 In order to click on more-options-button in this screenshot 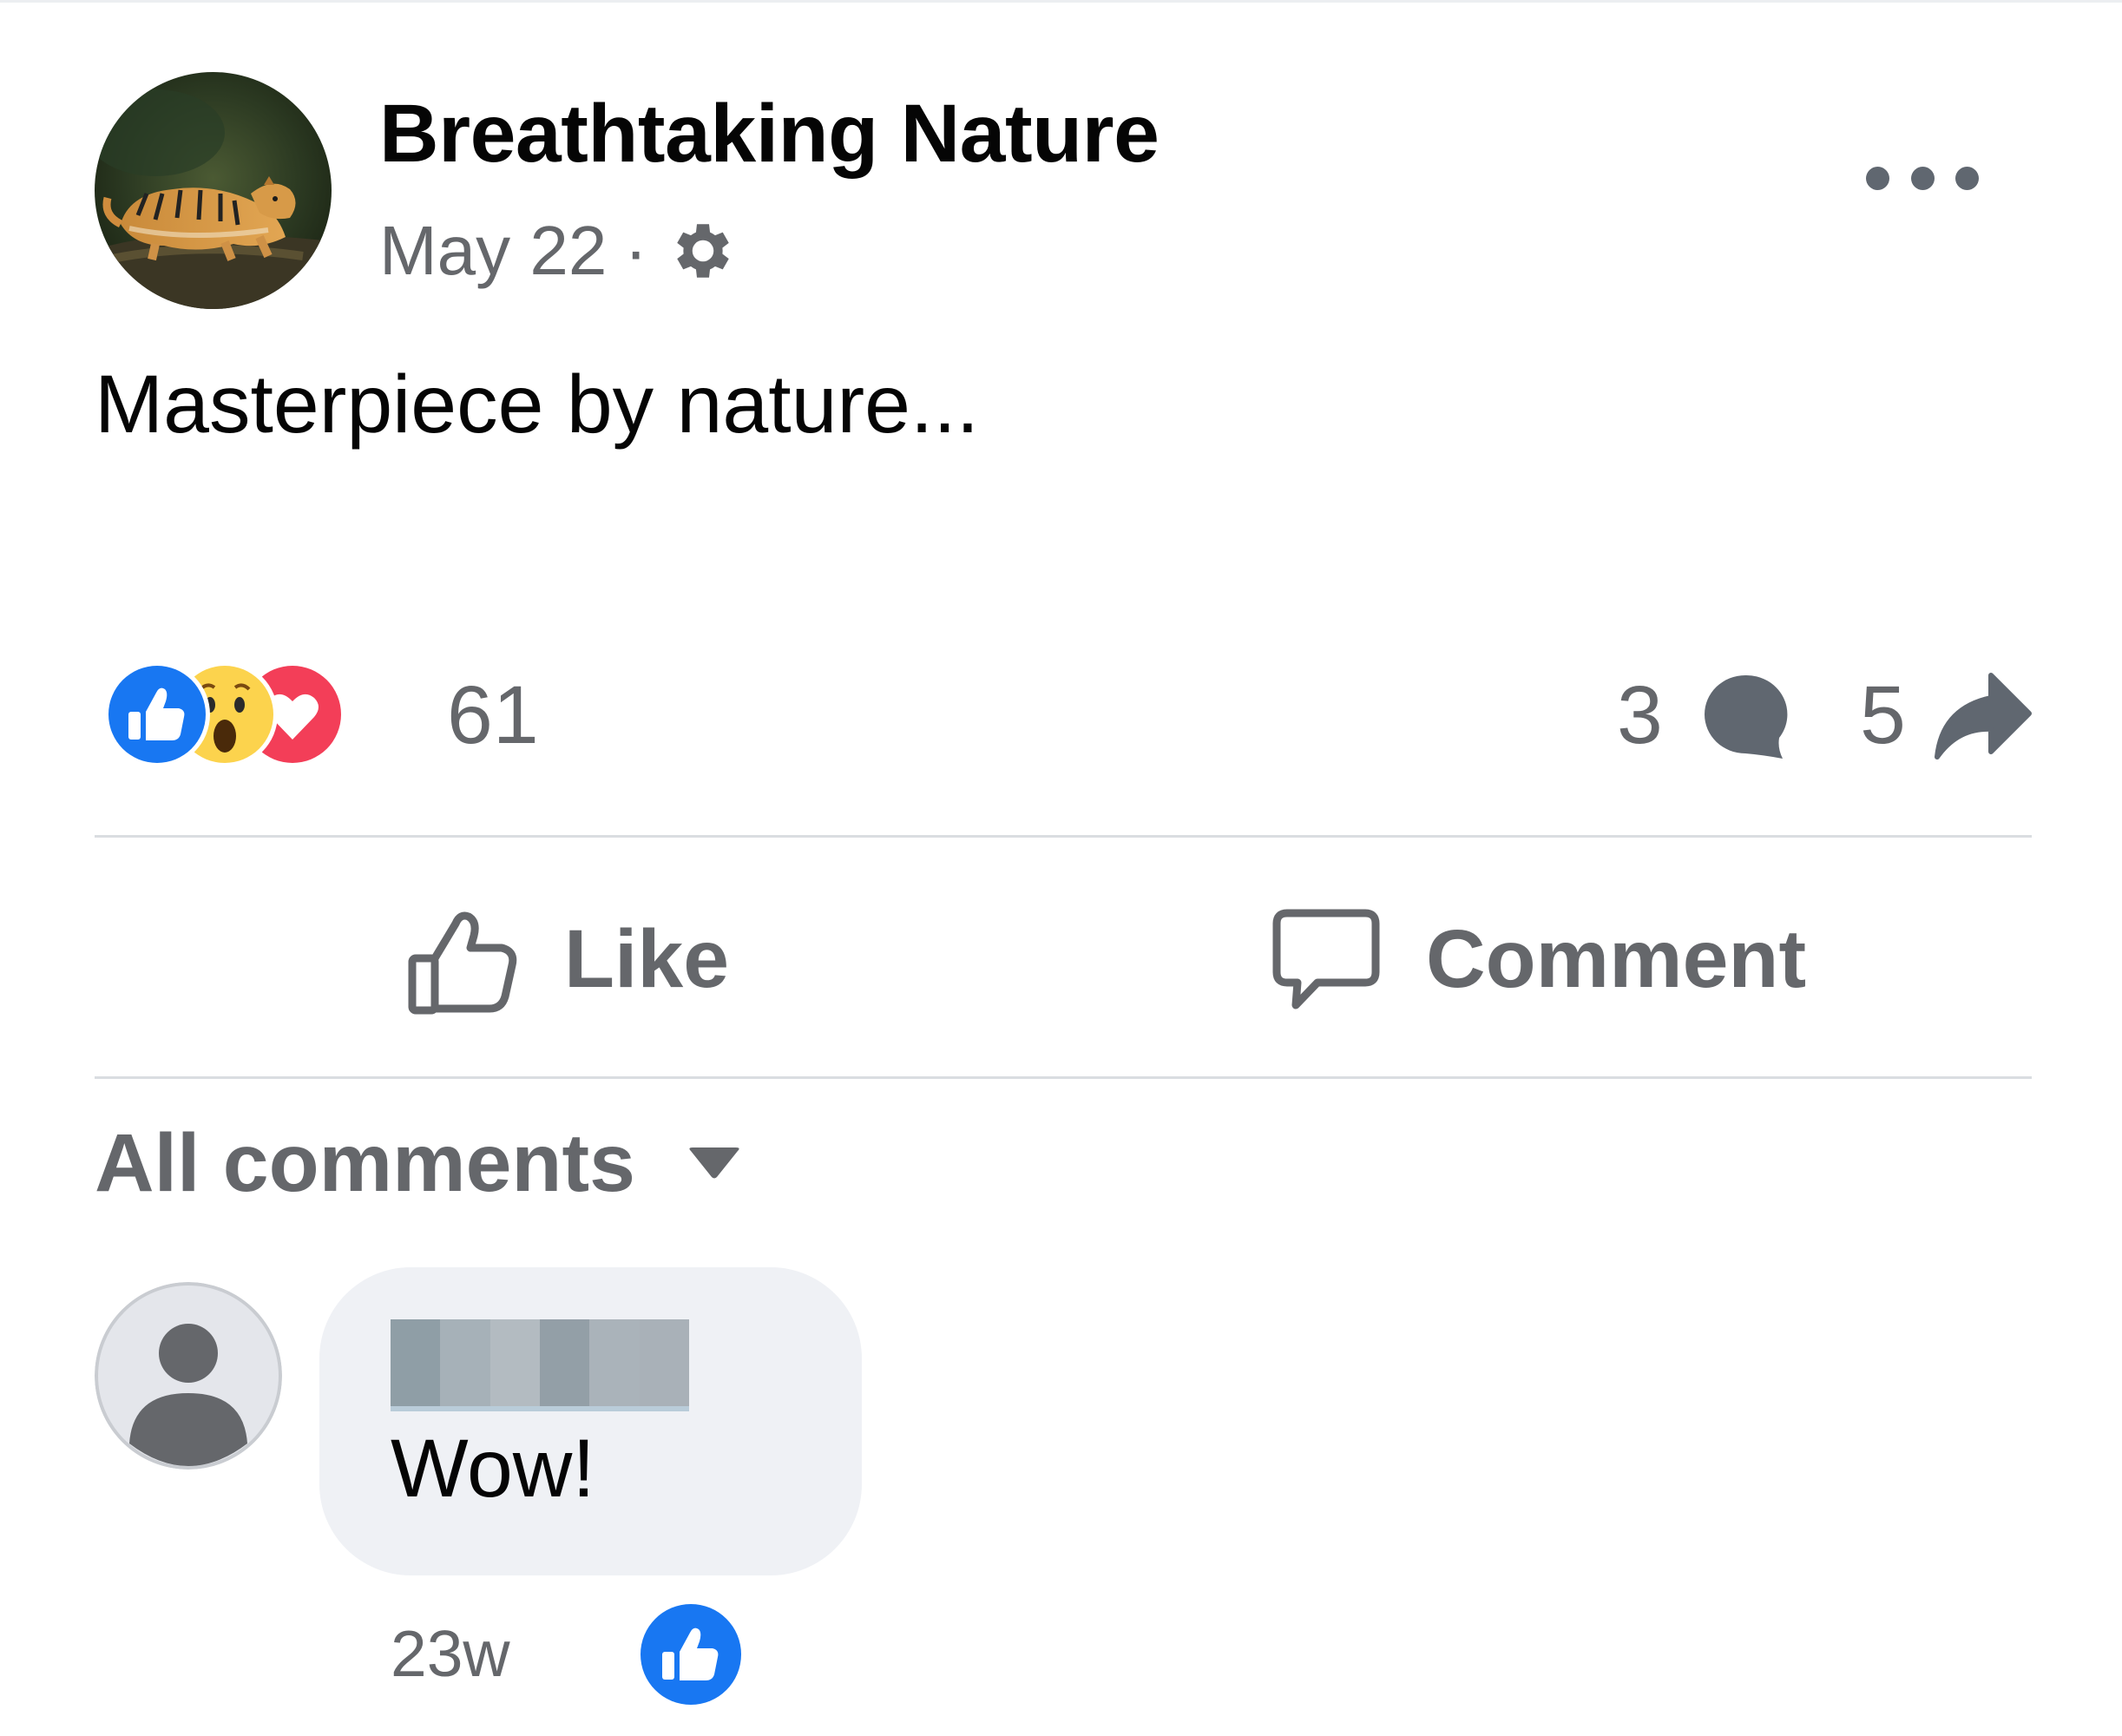, I will do `click(1922, 178)`.